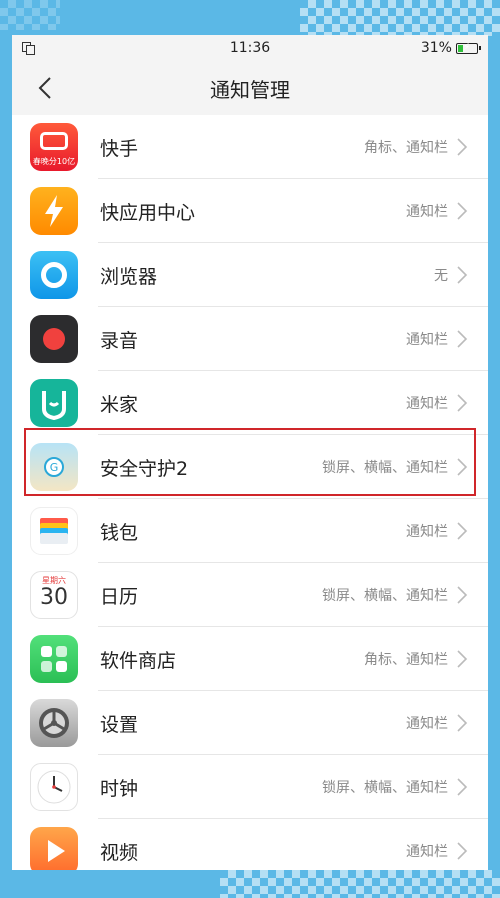 The image size is (500, 898). I want to click on app-name: 设置, so click(119, 724).